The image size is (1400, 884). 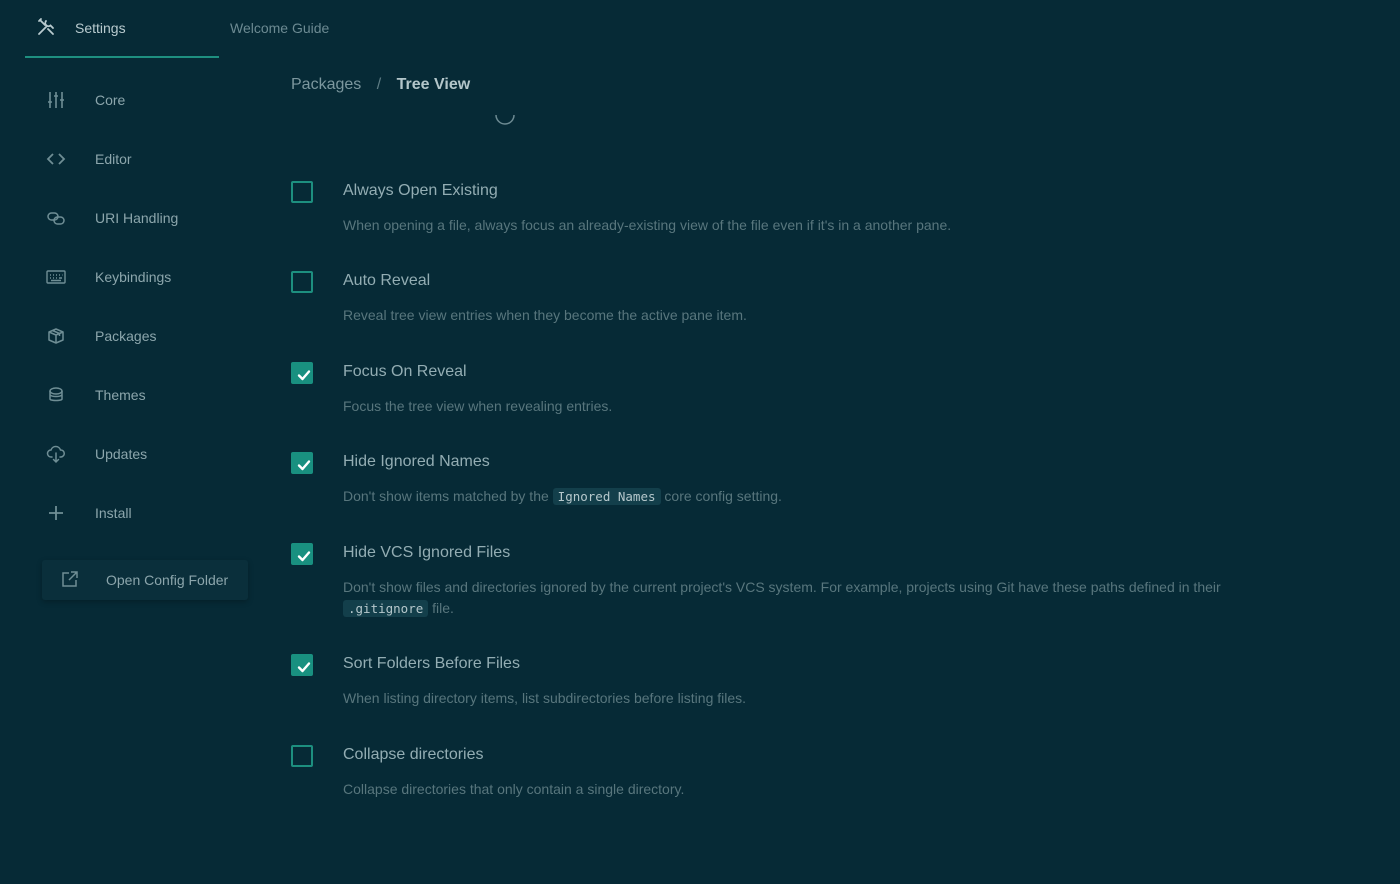 I want to click on setting-title: Auto Reveal, so click(x=387, y=280).